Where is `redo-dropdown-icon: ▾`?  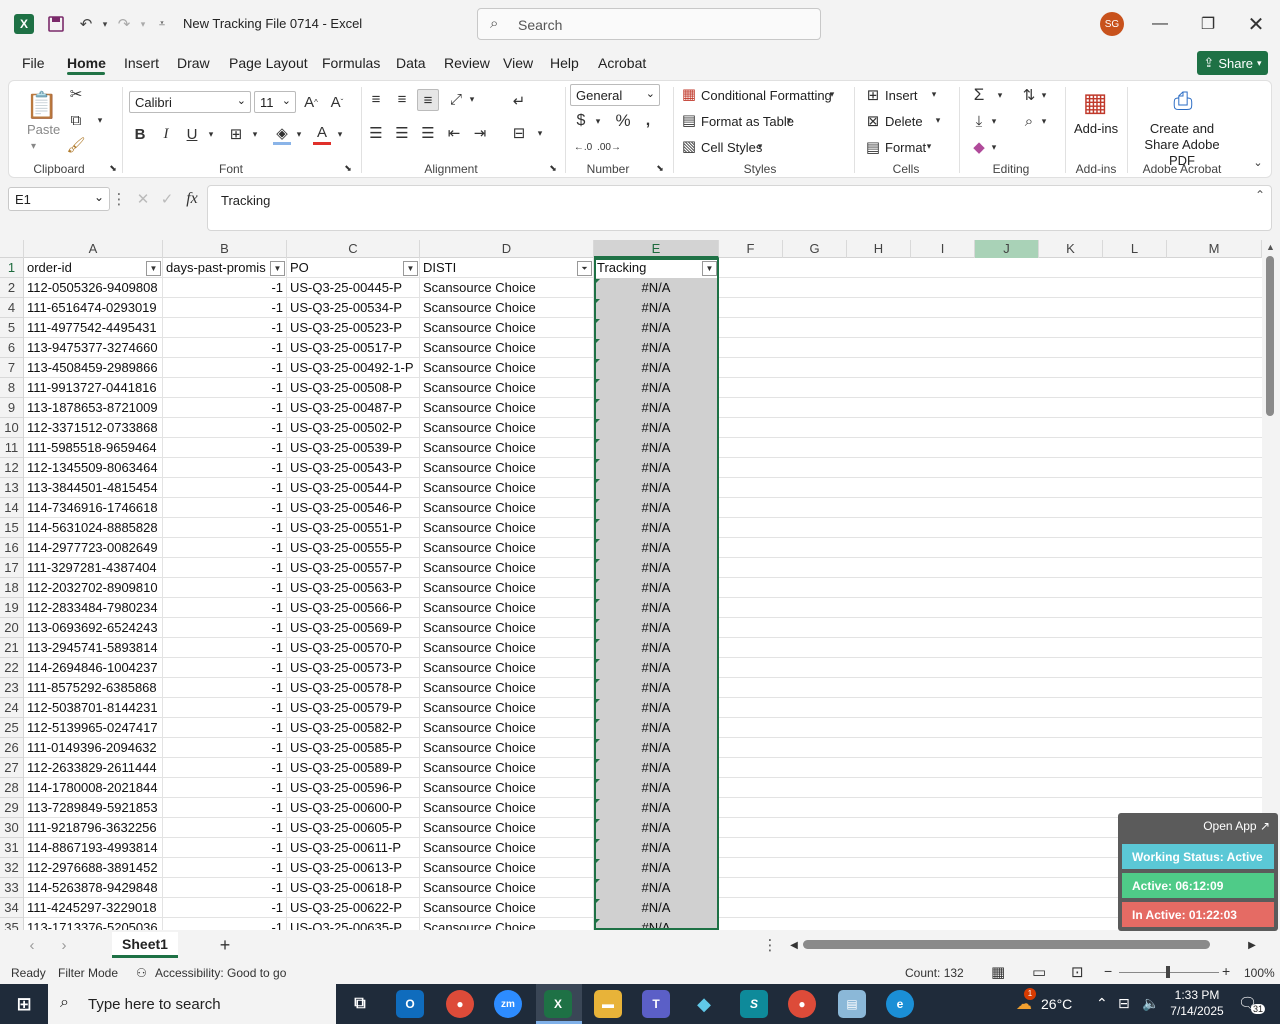 redo-dropdown-icon: ▾ is located at coordinates (143, 24).